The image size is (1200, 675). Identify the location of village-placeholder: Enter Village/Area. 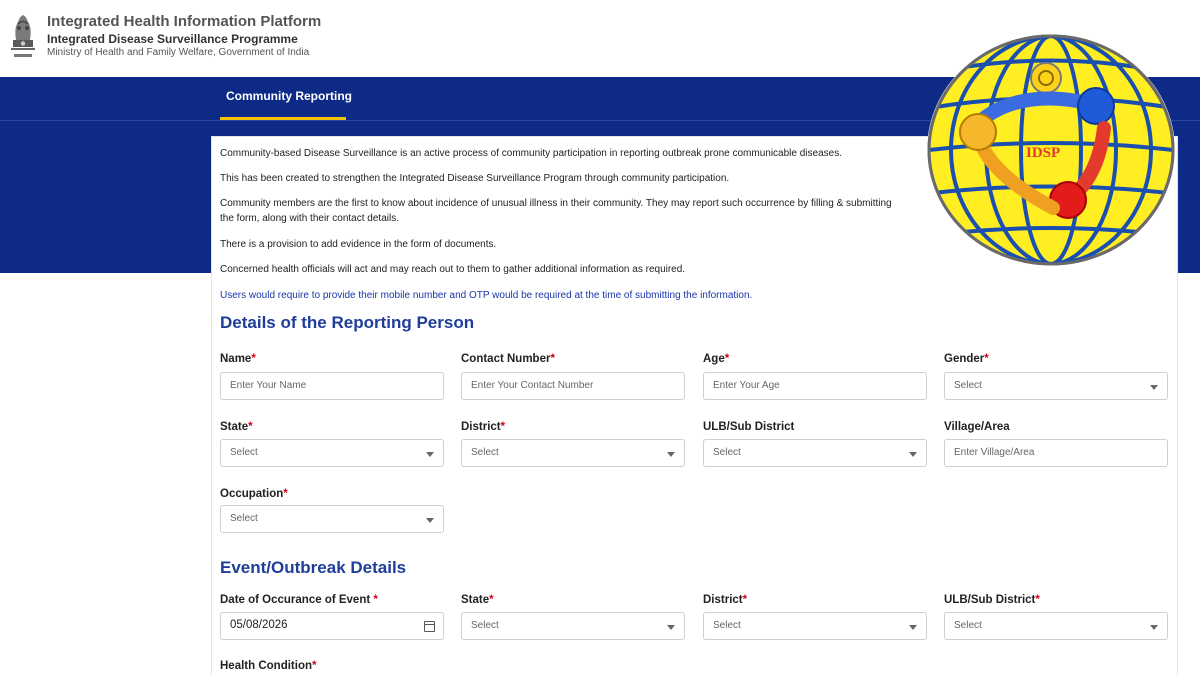
(994, 452).